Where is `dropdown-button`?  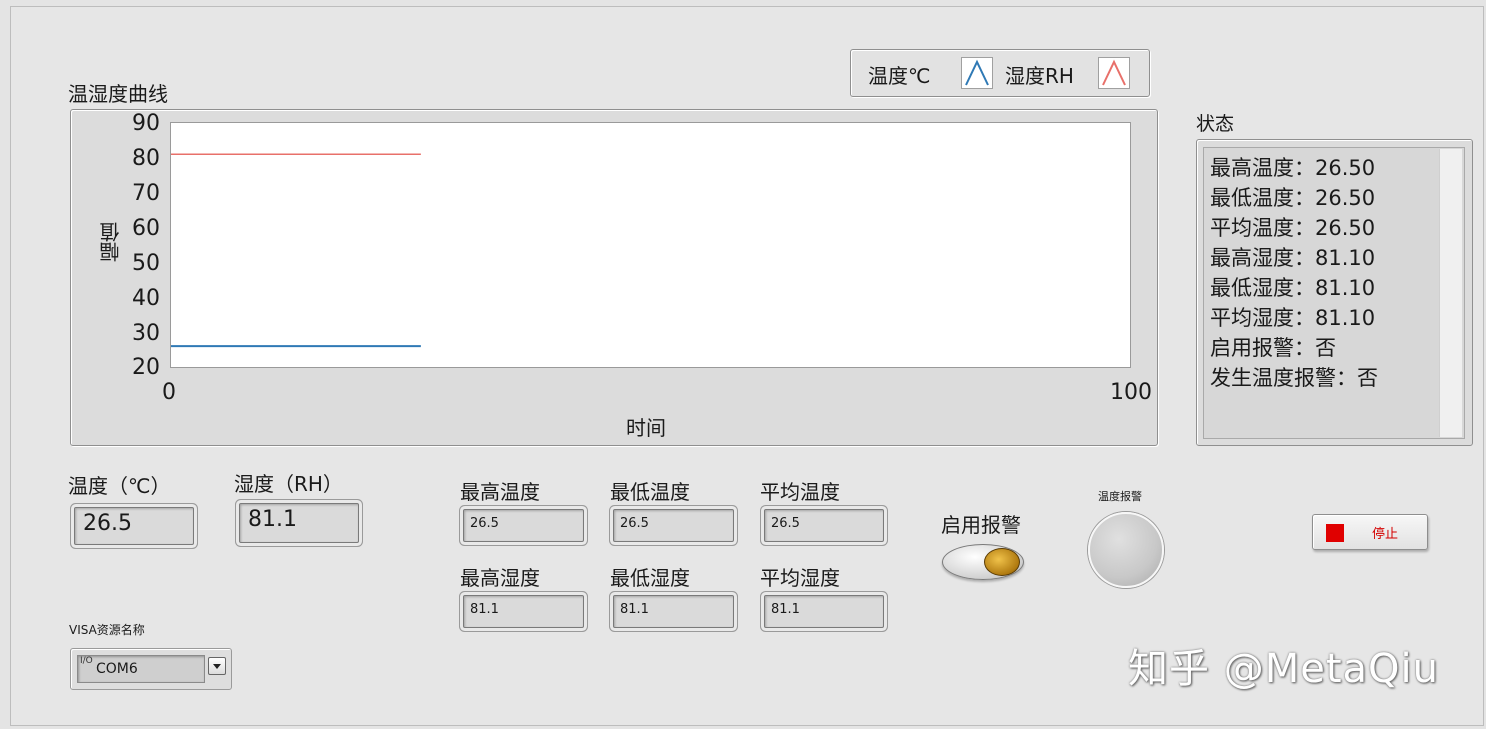 dropdown-button is located at coordinates (217, 666).